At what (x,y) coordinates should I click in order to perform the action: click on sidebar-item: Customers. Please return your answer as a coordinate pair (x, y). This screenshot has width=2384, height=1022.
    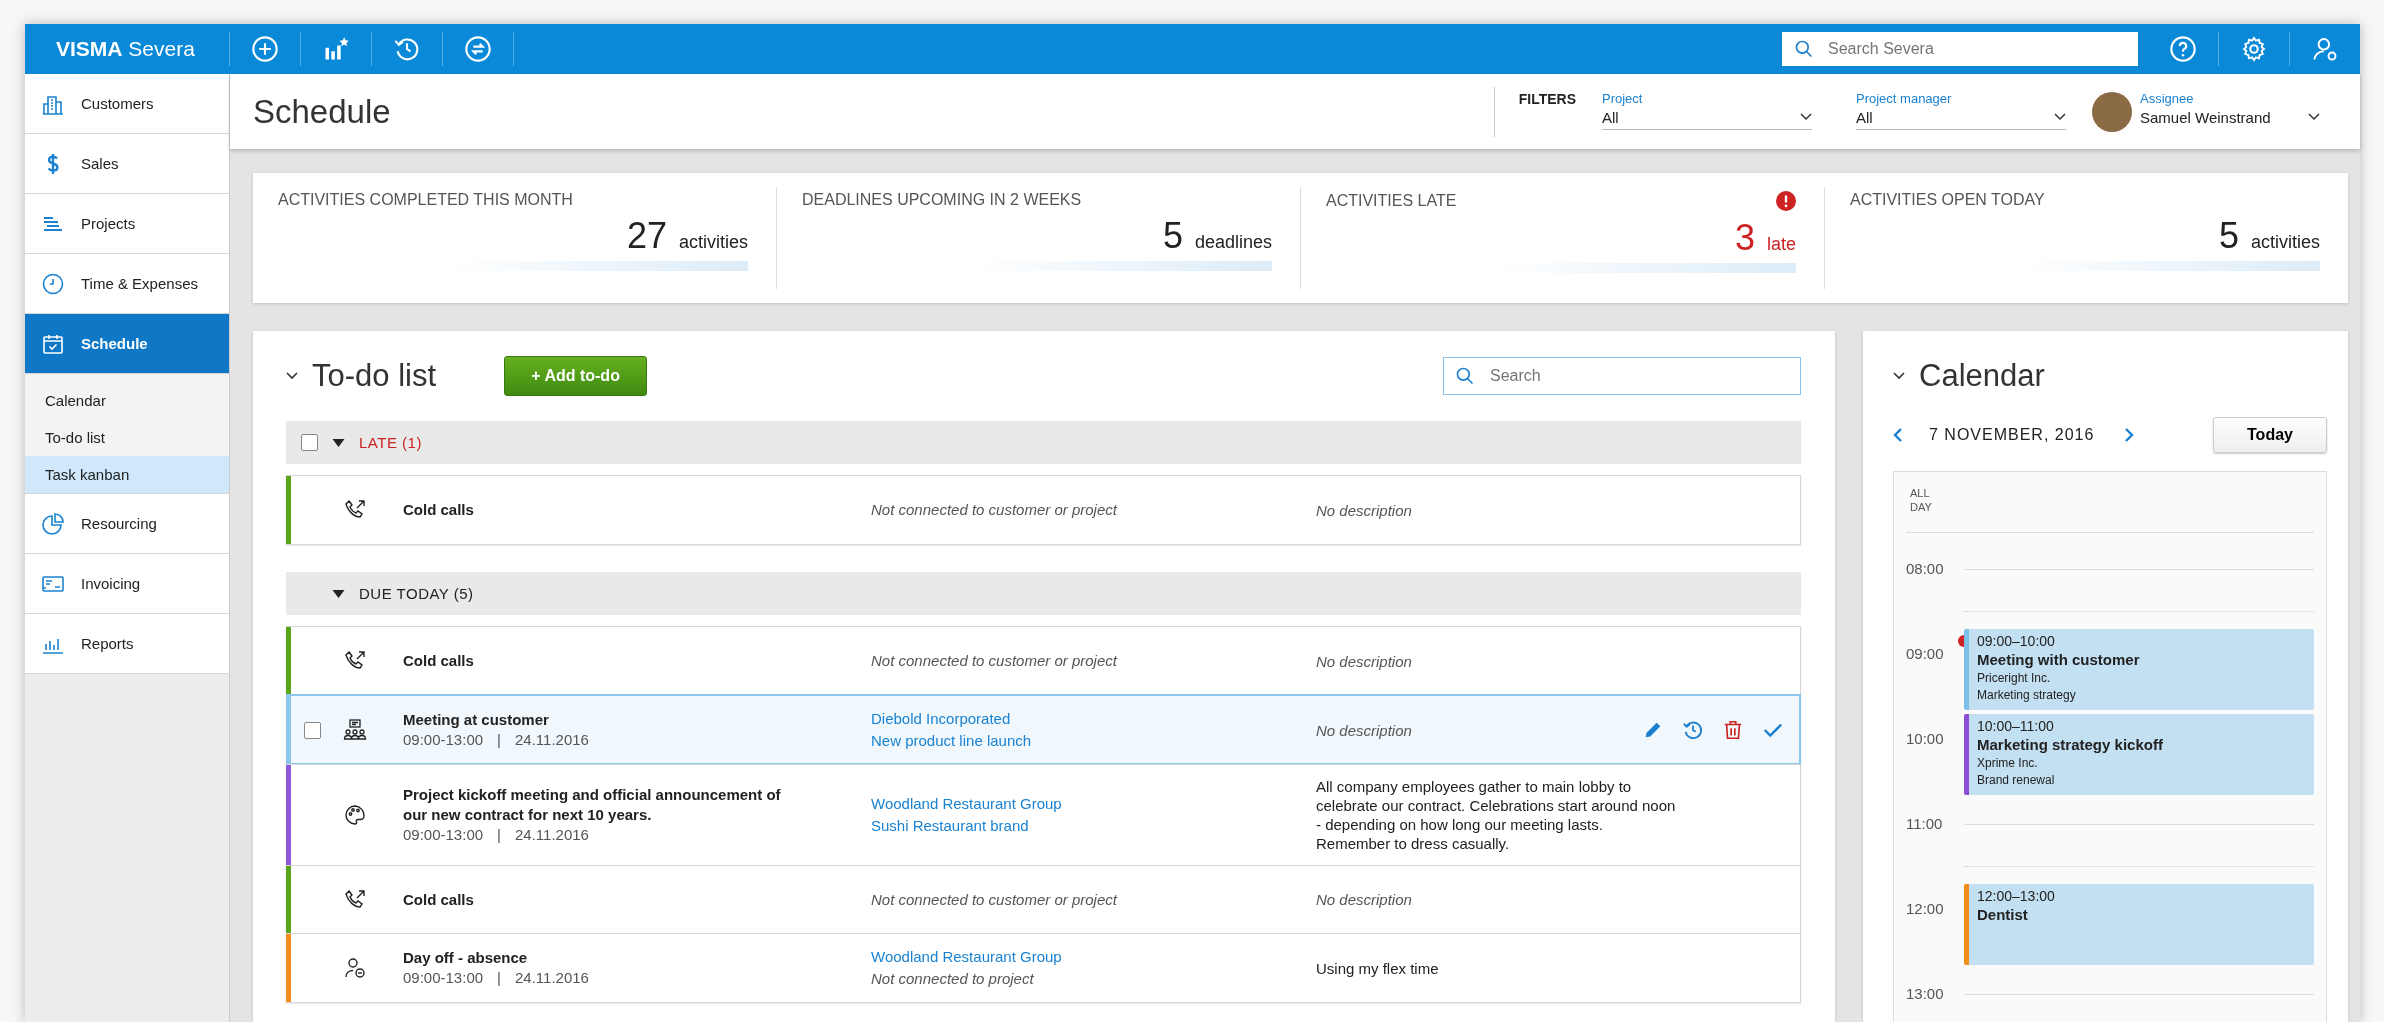
    Looking at the image, I should click on (127, 104).